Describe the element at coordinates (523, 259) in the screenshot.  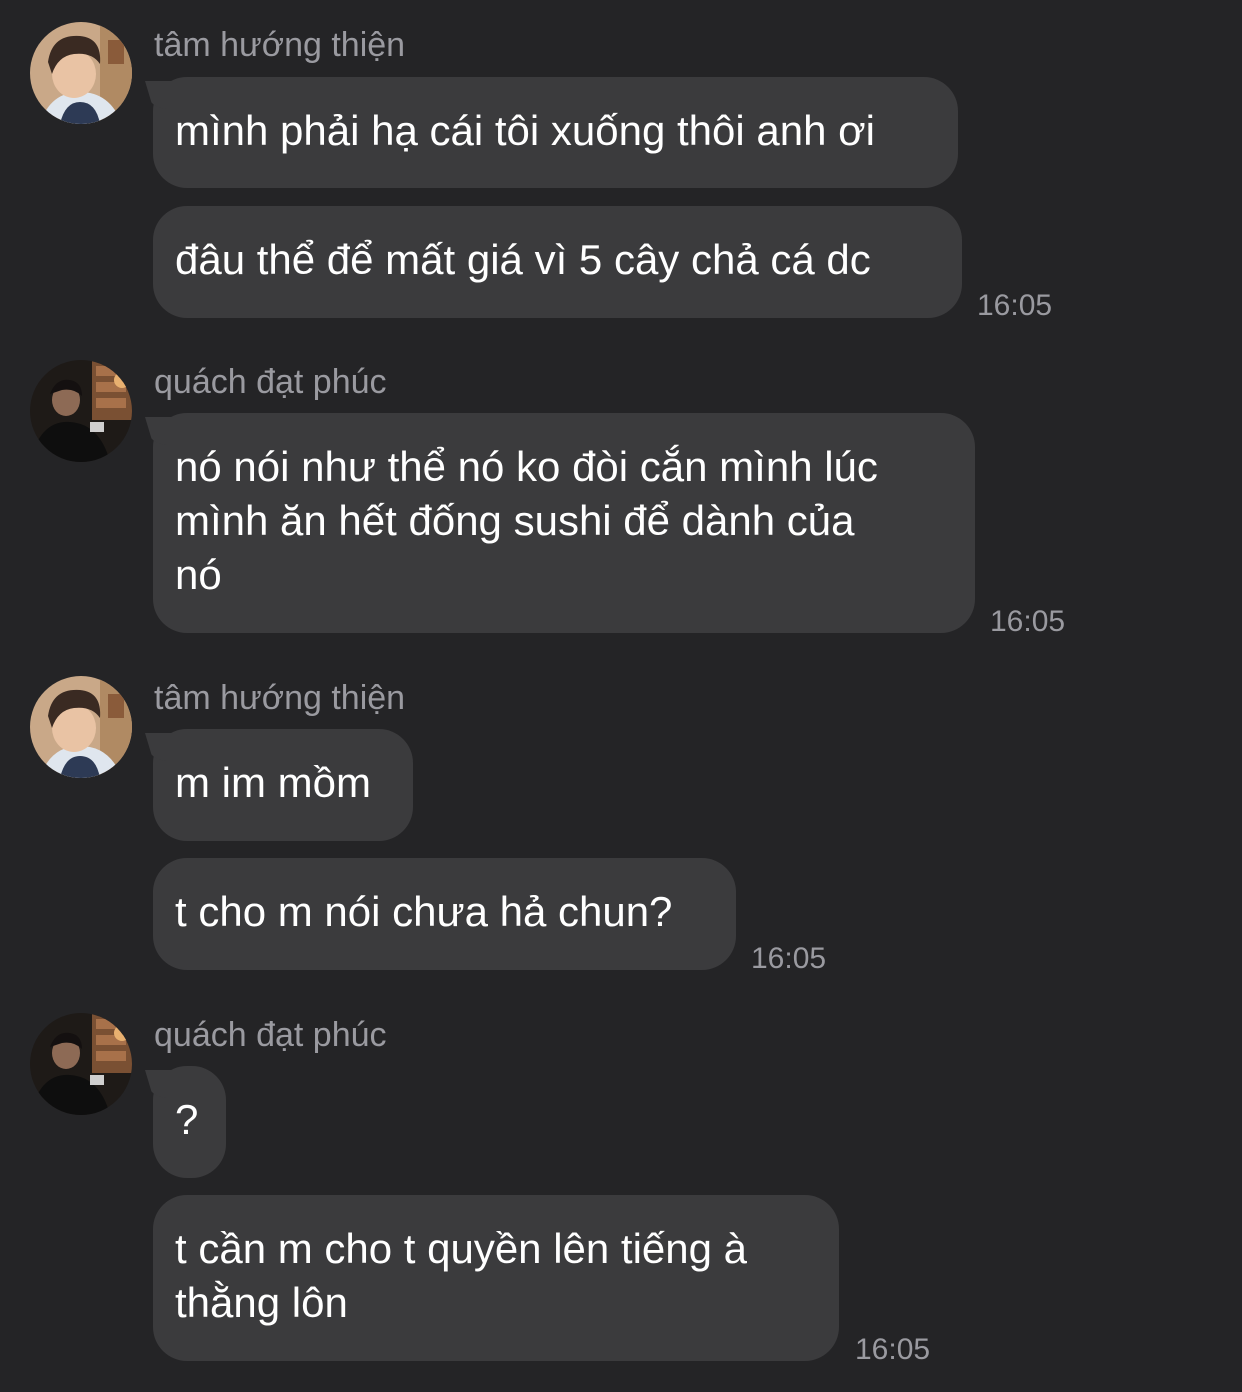
I see `message-text: đâu thể để mất giá vì 5 cây chả cá dc` at that location.